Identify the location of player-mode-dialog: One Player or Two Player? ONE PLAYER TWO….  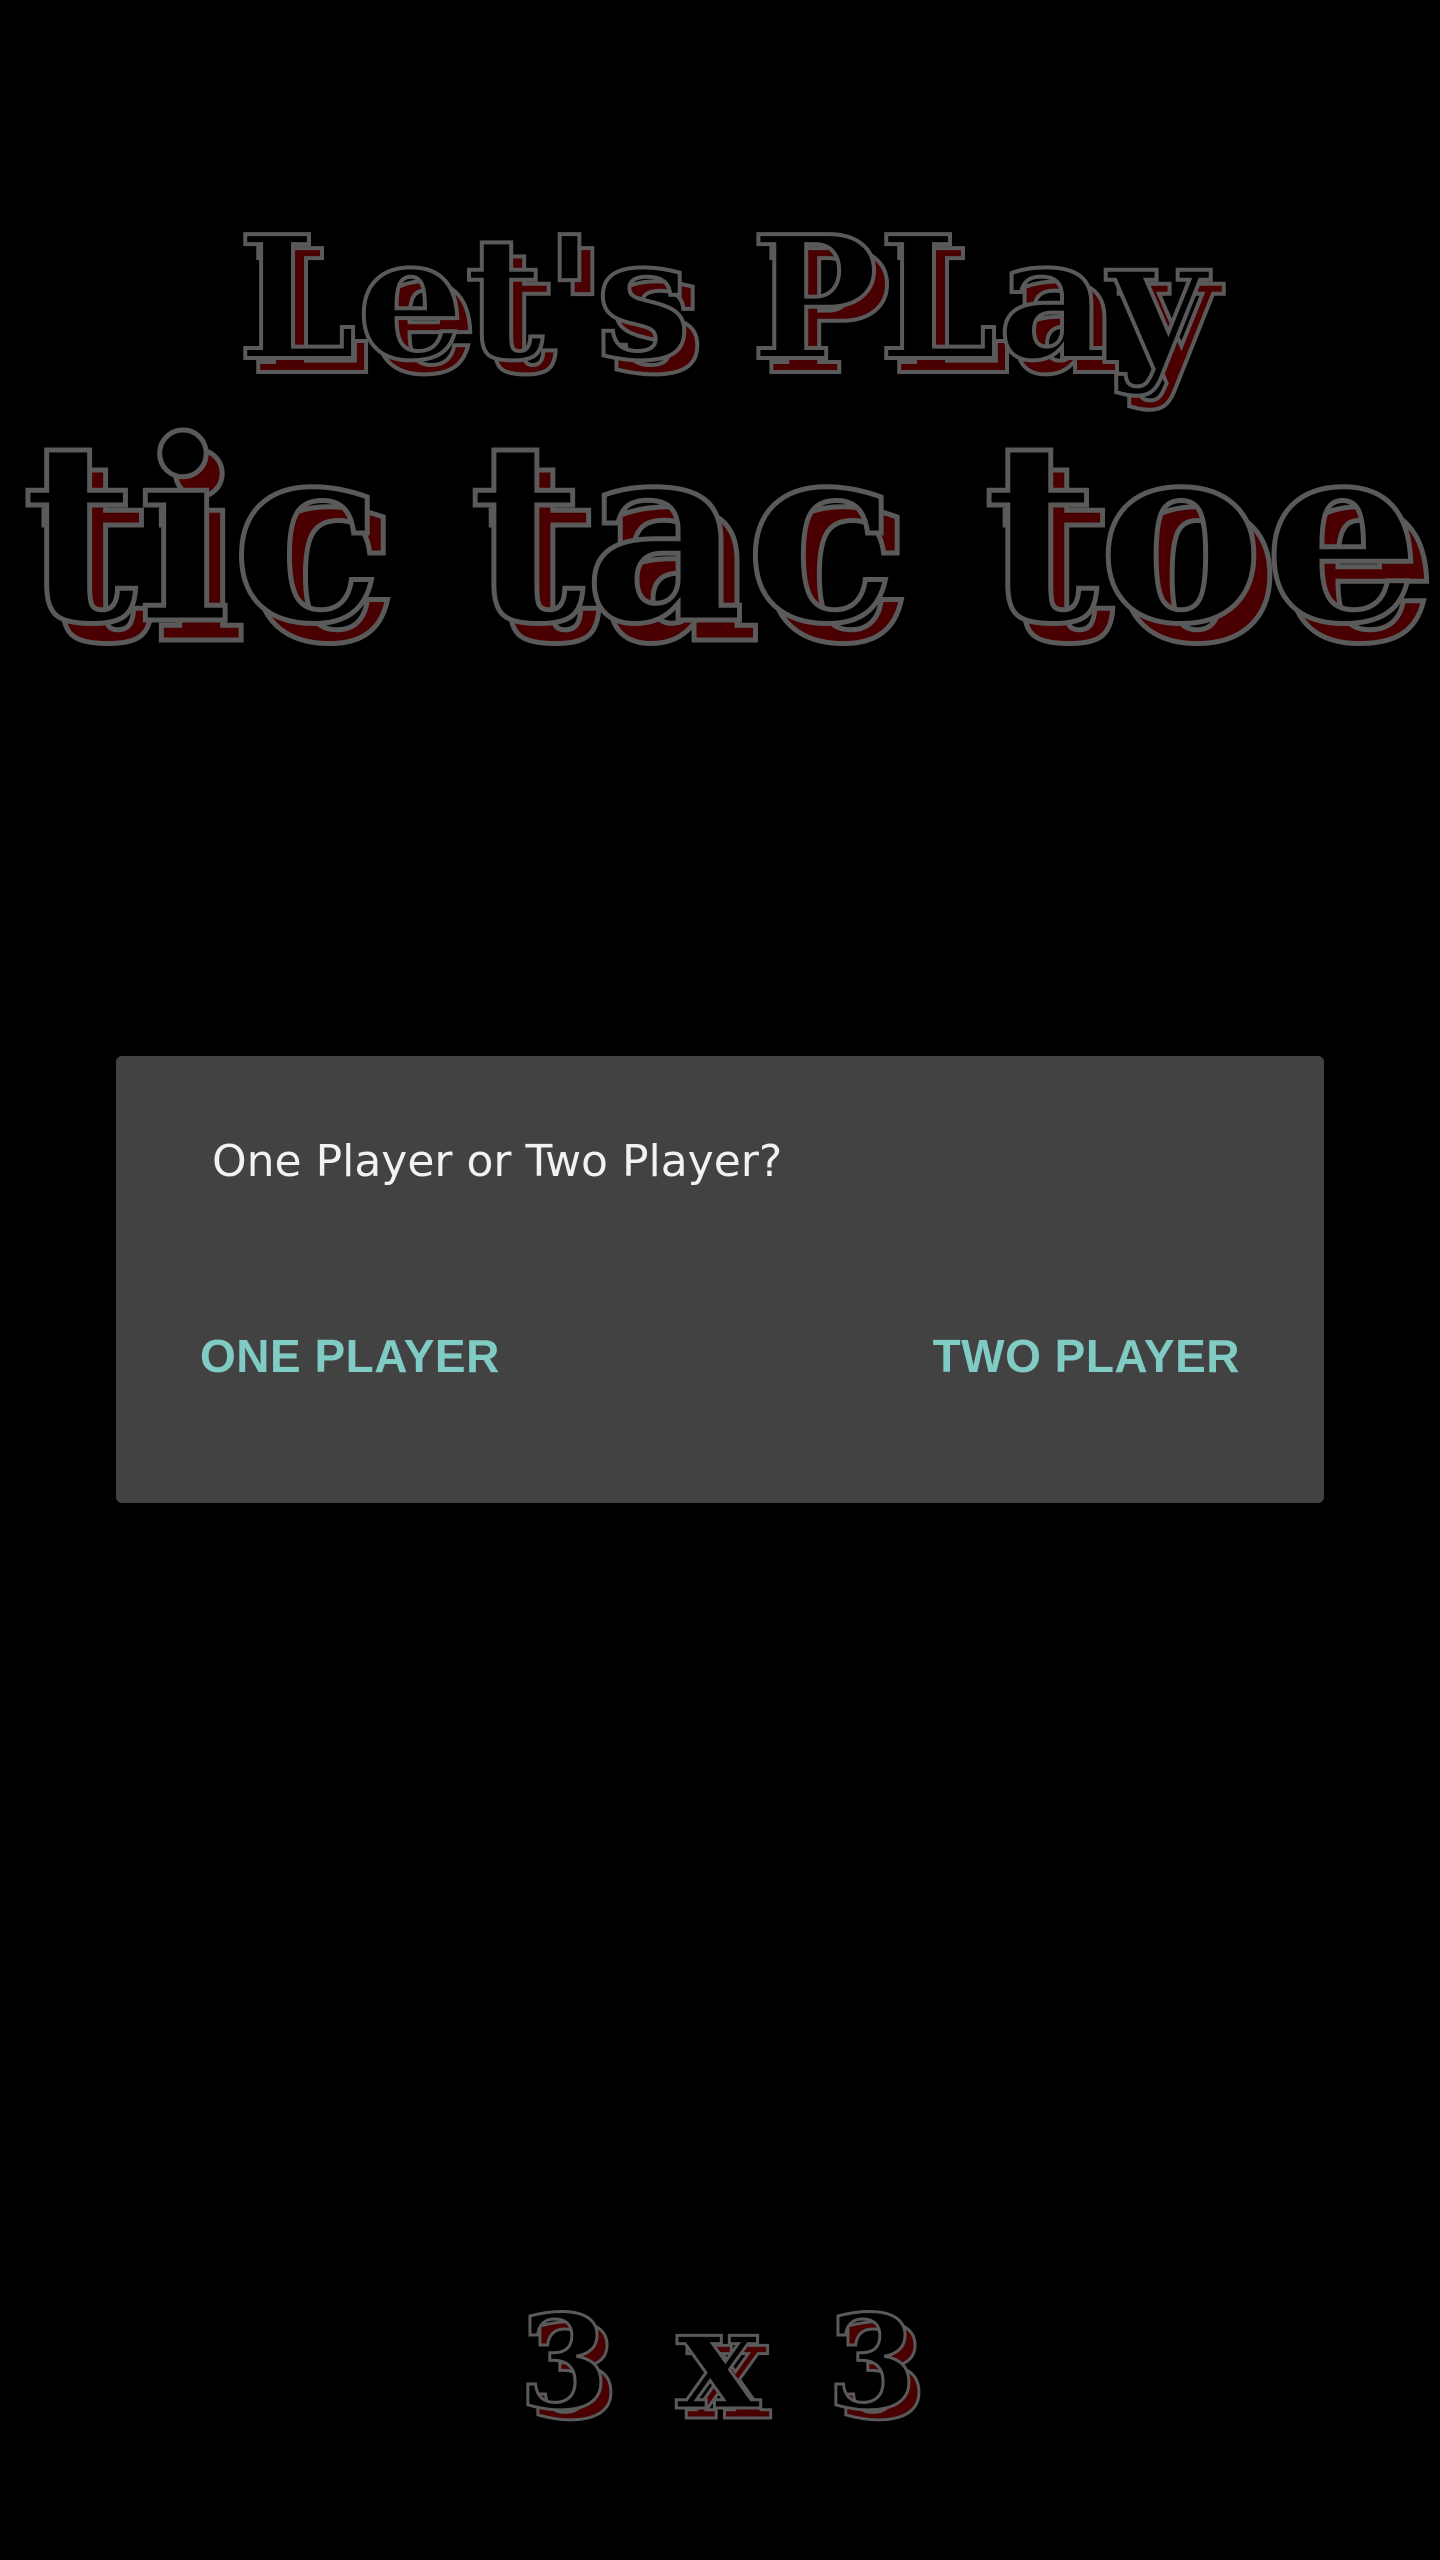
(720, 1279).